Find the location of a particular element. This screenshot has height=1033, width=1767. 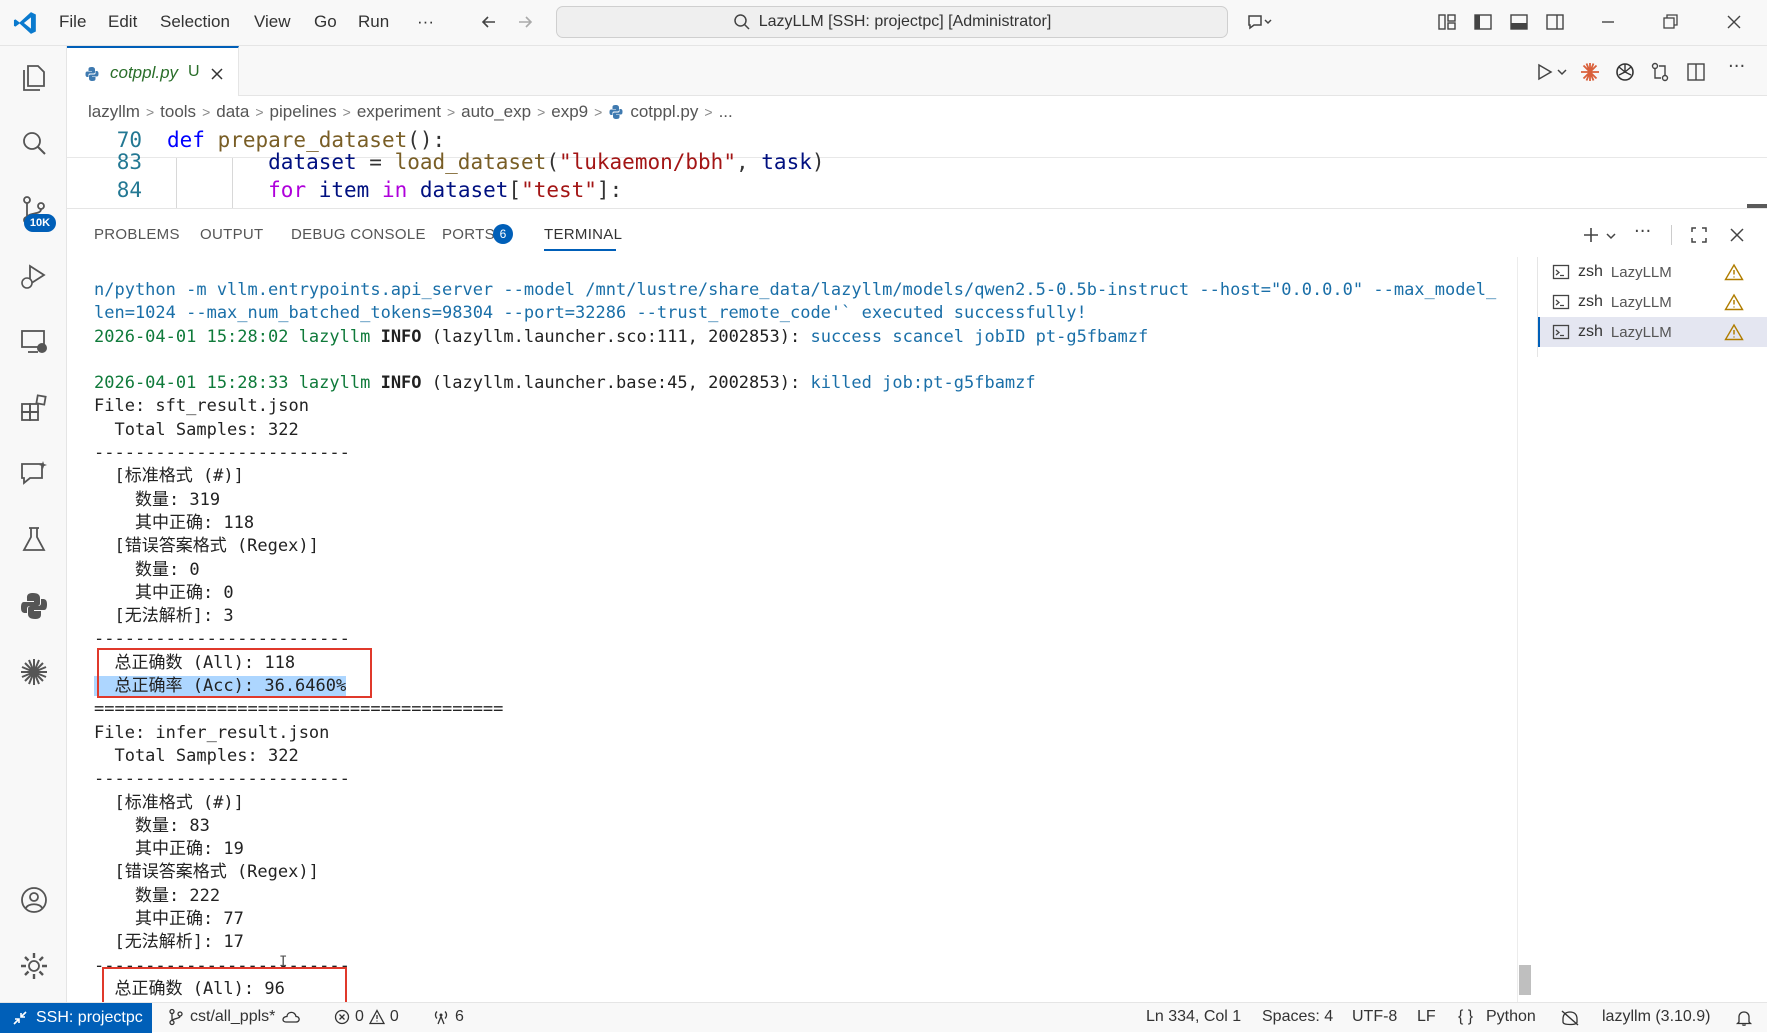

split-editor-icon is located at coordinates (1696, 72).